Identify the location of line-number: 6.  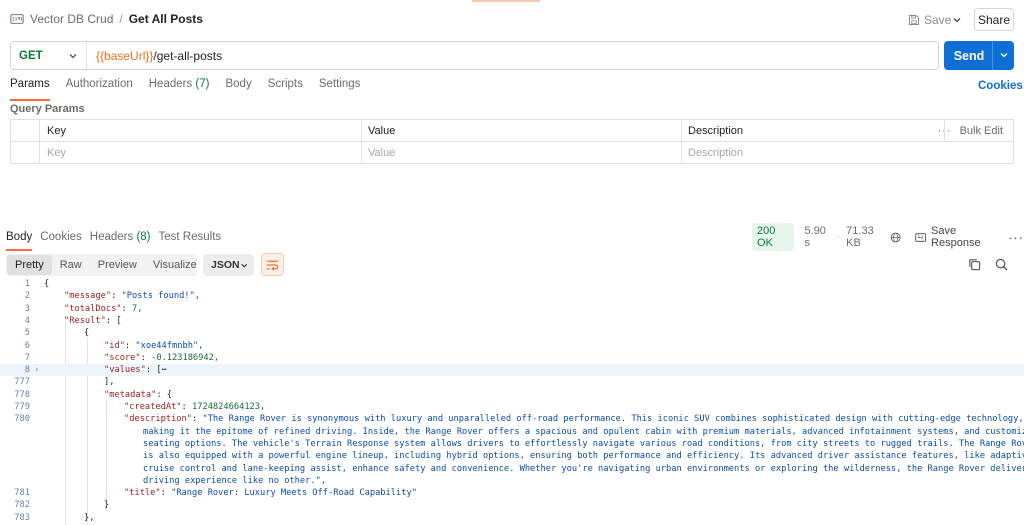
(27, 345).